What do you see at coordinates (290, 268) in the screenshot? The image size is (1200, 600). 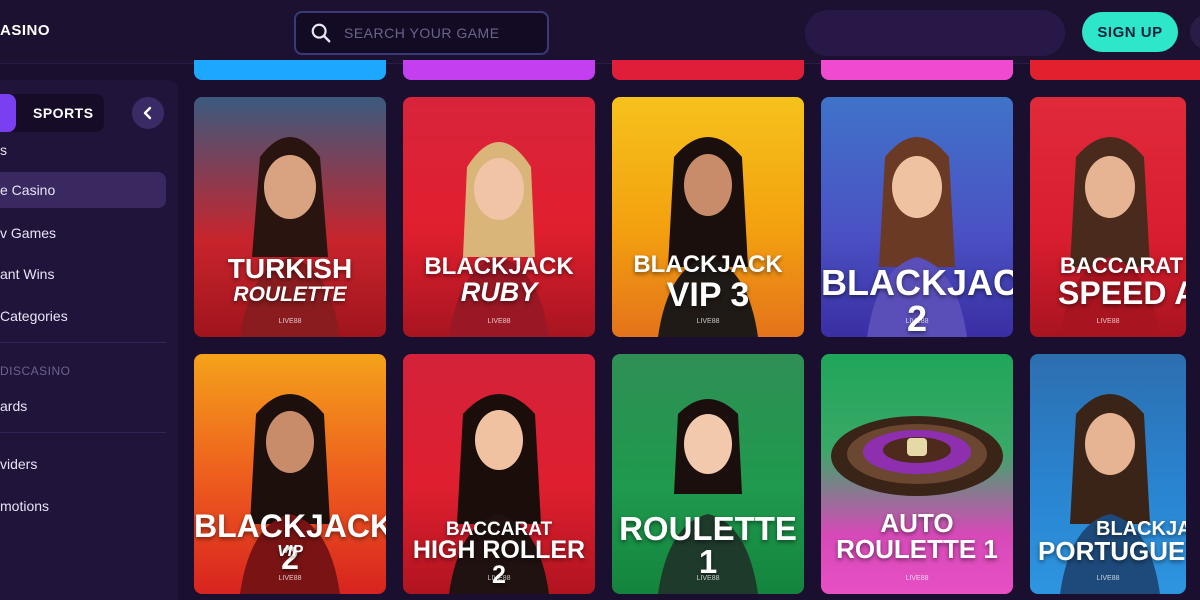 I see `game-title: TURKISH` at bounding box center [290, 268].